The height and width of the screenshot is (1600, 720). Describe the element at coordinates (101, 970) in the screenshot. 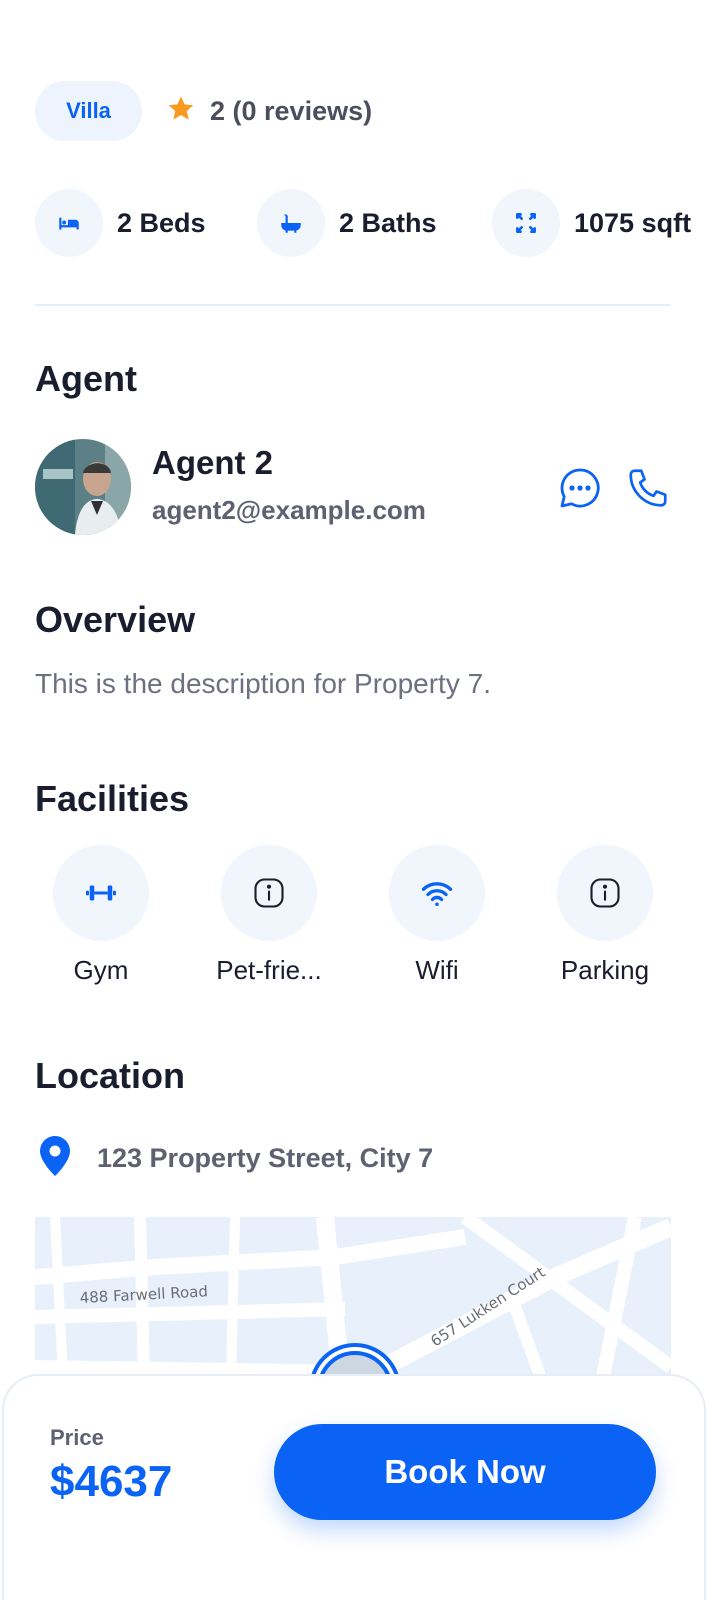

I see `facility-label: Gym` at that location.